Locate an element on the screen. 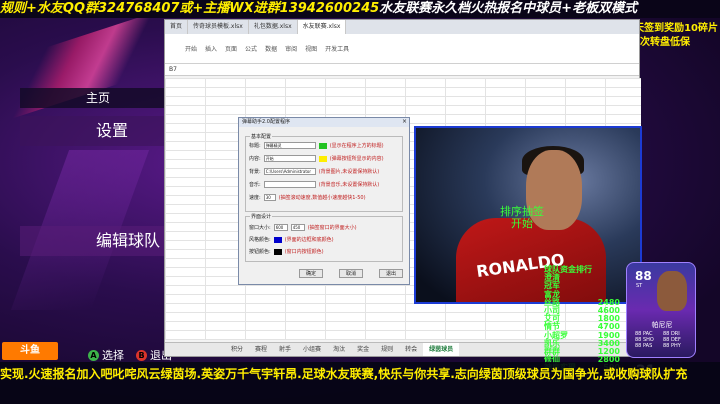 This screenshot has width=720, height=404. file-tab: 首页 is located at coordinates (177, 27).